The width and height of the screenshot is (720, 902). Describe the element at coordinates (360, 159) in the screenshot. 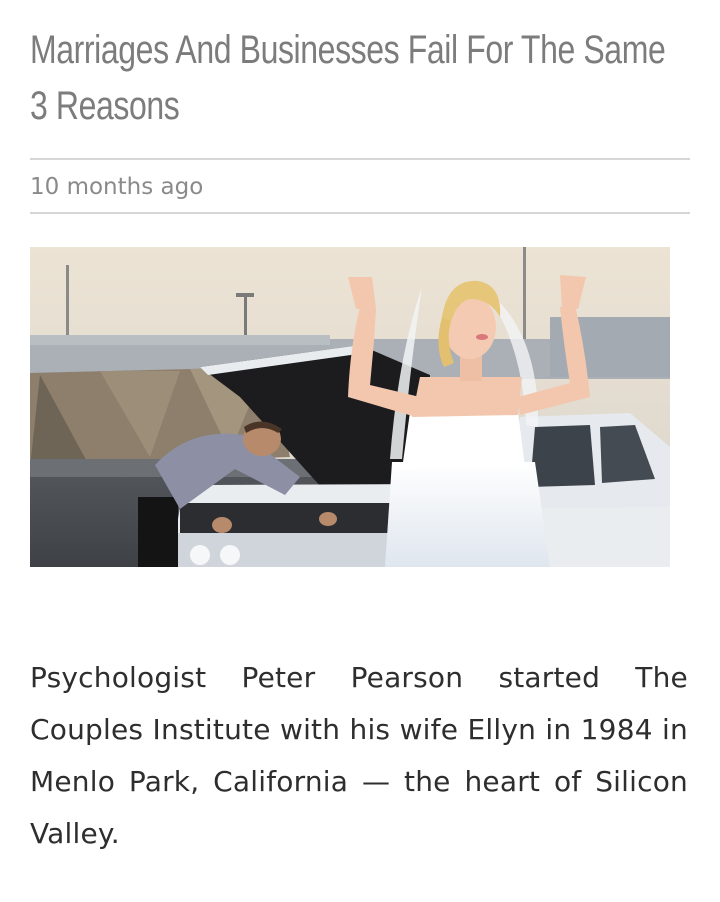

I see `divider-top` at that location.